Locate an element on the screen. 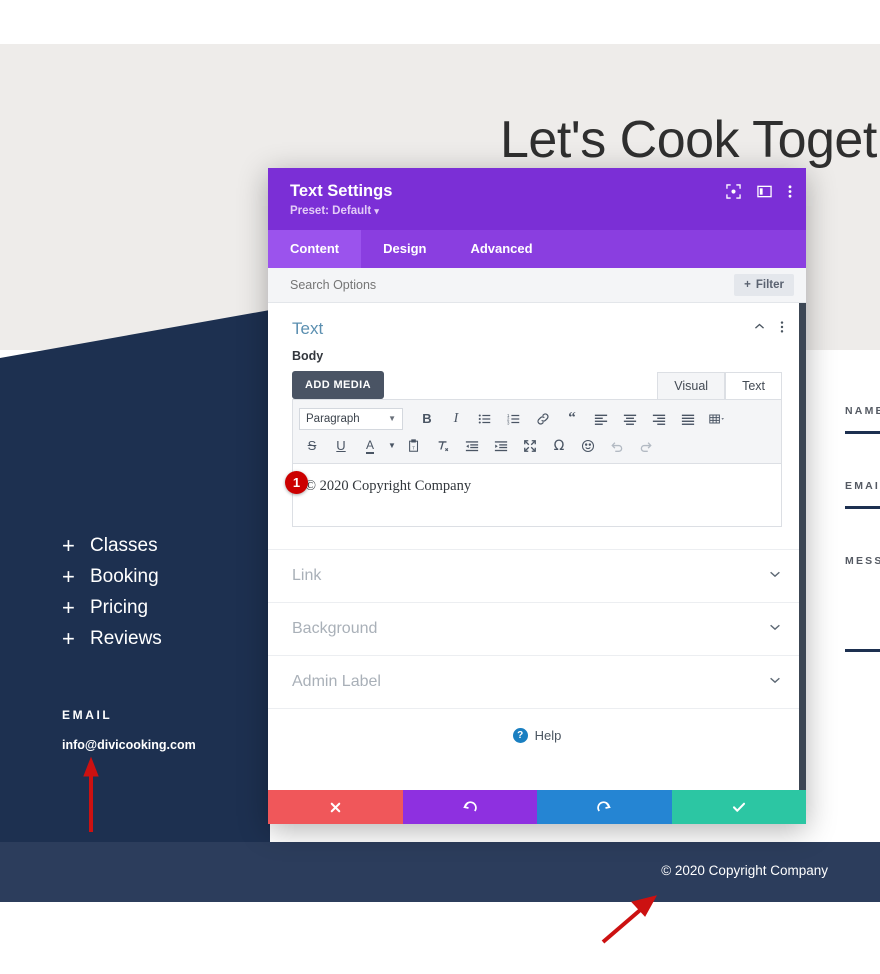 This screenshot has height=974, width=880. svg-text: 3 is located at coordinates (508, 422).